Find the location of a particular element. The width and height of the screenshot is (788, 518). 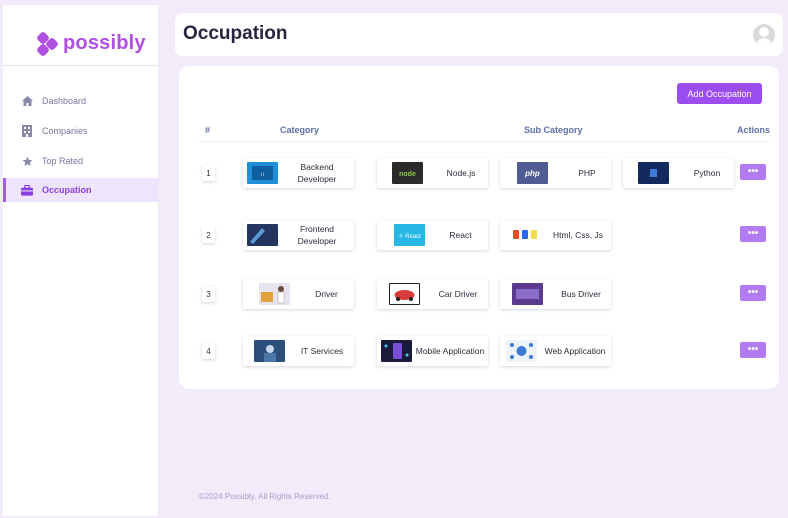

add-occupation-button: Add Occupation is located at coordinates (719, 93).